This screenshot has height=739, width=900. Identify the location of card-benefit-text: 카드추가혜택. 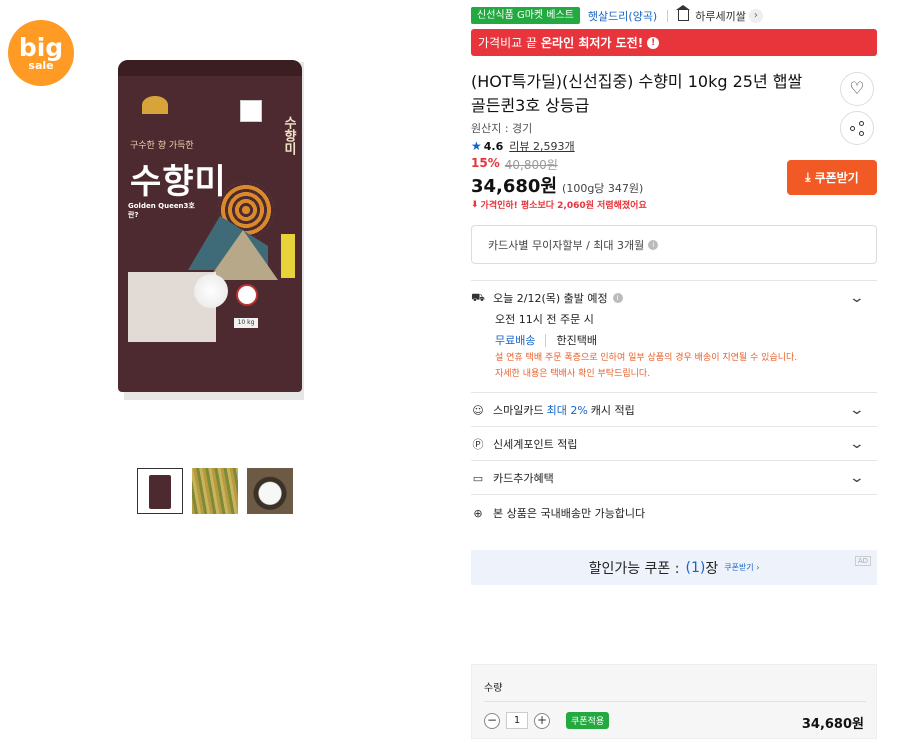
(523, 478).